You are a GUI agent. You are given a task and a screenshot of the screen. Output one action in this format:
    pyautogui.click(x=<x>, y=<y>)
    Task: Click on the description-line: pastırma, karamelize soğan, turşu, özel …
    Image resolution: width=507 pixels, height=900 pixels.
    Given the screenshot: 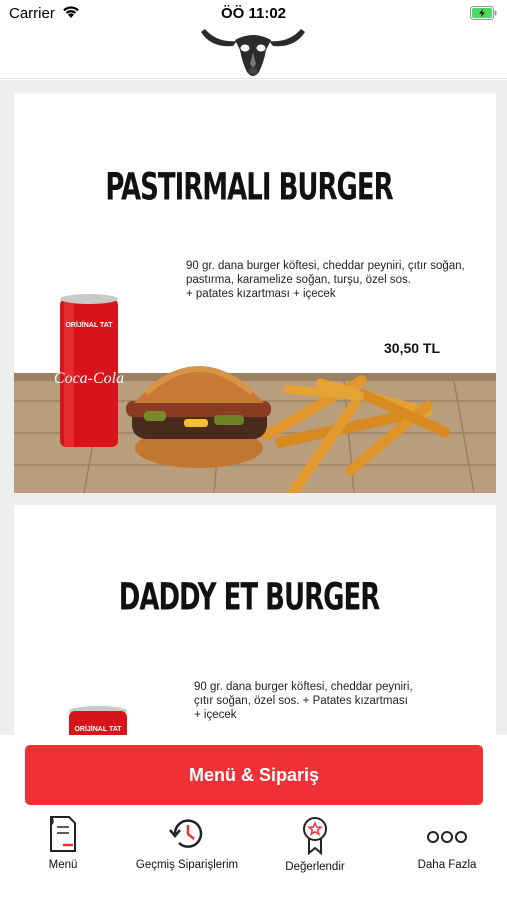 What is the action you would take?
    pyautogui.click(x=298, y=280)
    